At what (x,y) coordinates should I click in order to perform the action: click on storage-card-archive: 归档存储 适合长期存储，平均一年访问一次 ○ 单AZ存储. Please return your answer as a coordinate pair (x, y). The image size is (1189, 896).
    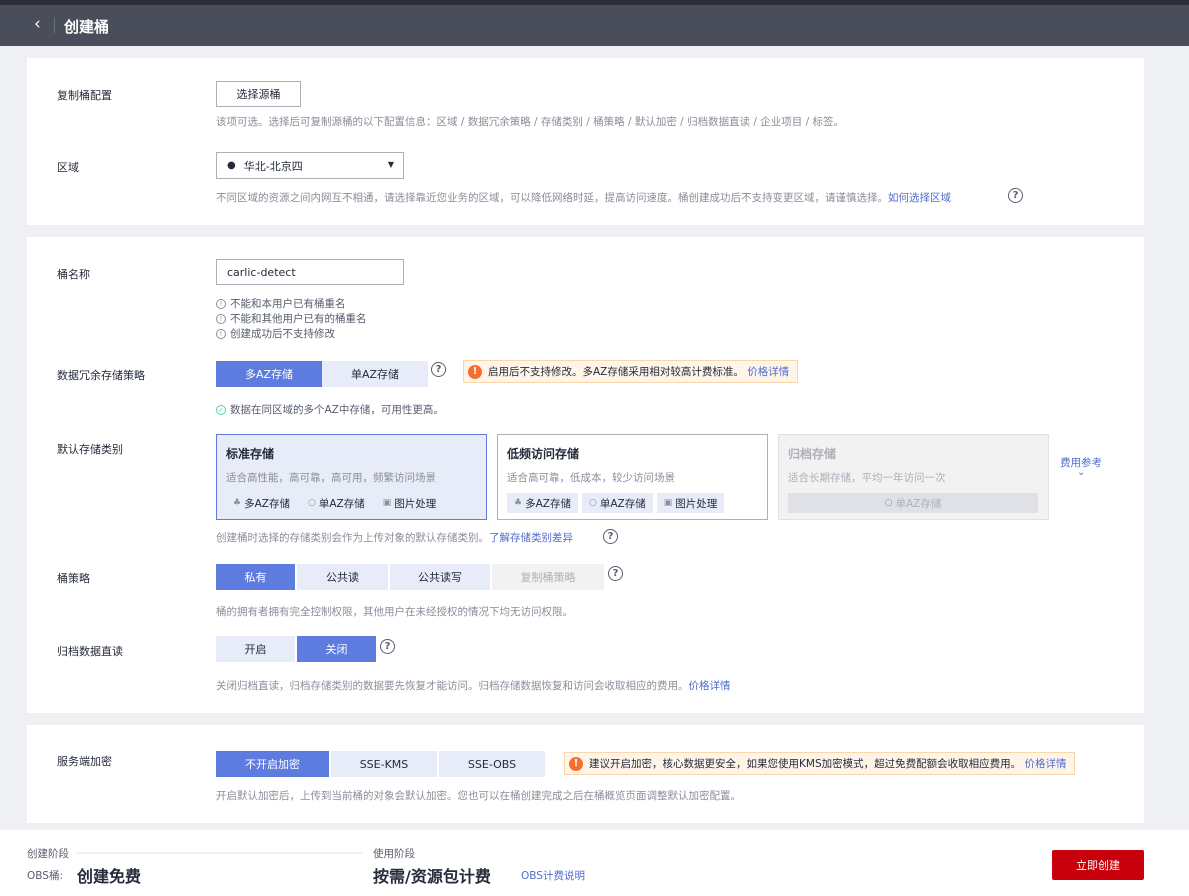
    Looking at the image, I should click on (913, 477).